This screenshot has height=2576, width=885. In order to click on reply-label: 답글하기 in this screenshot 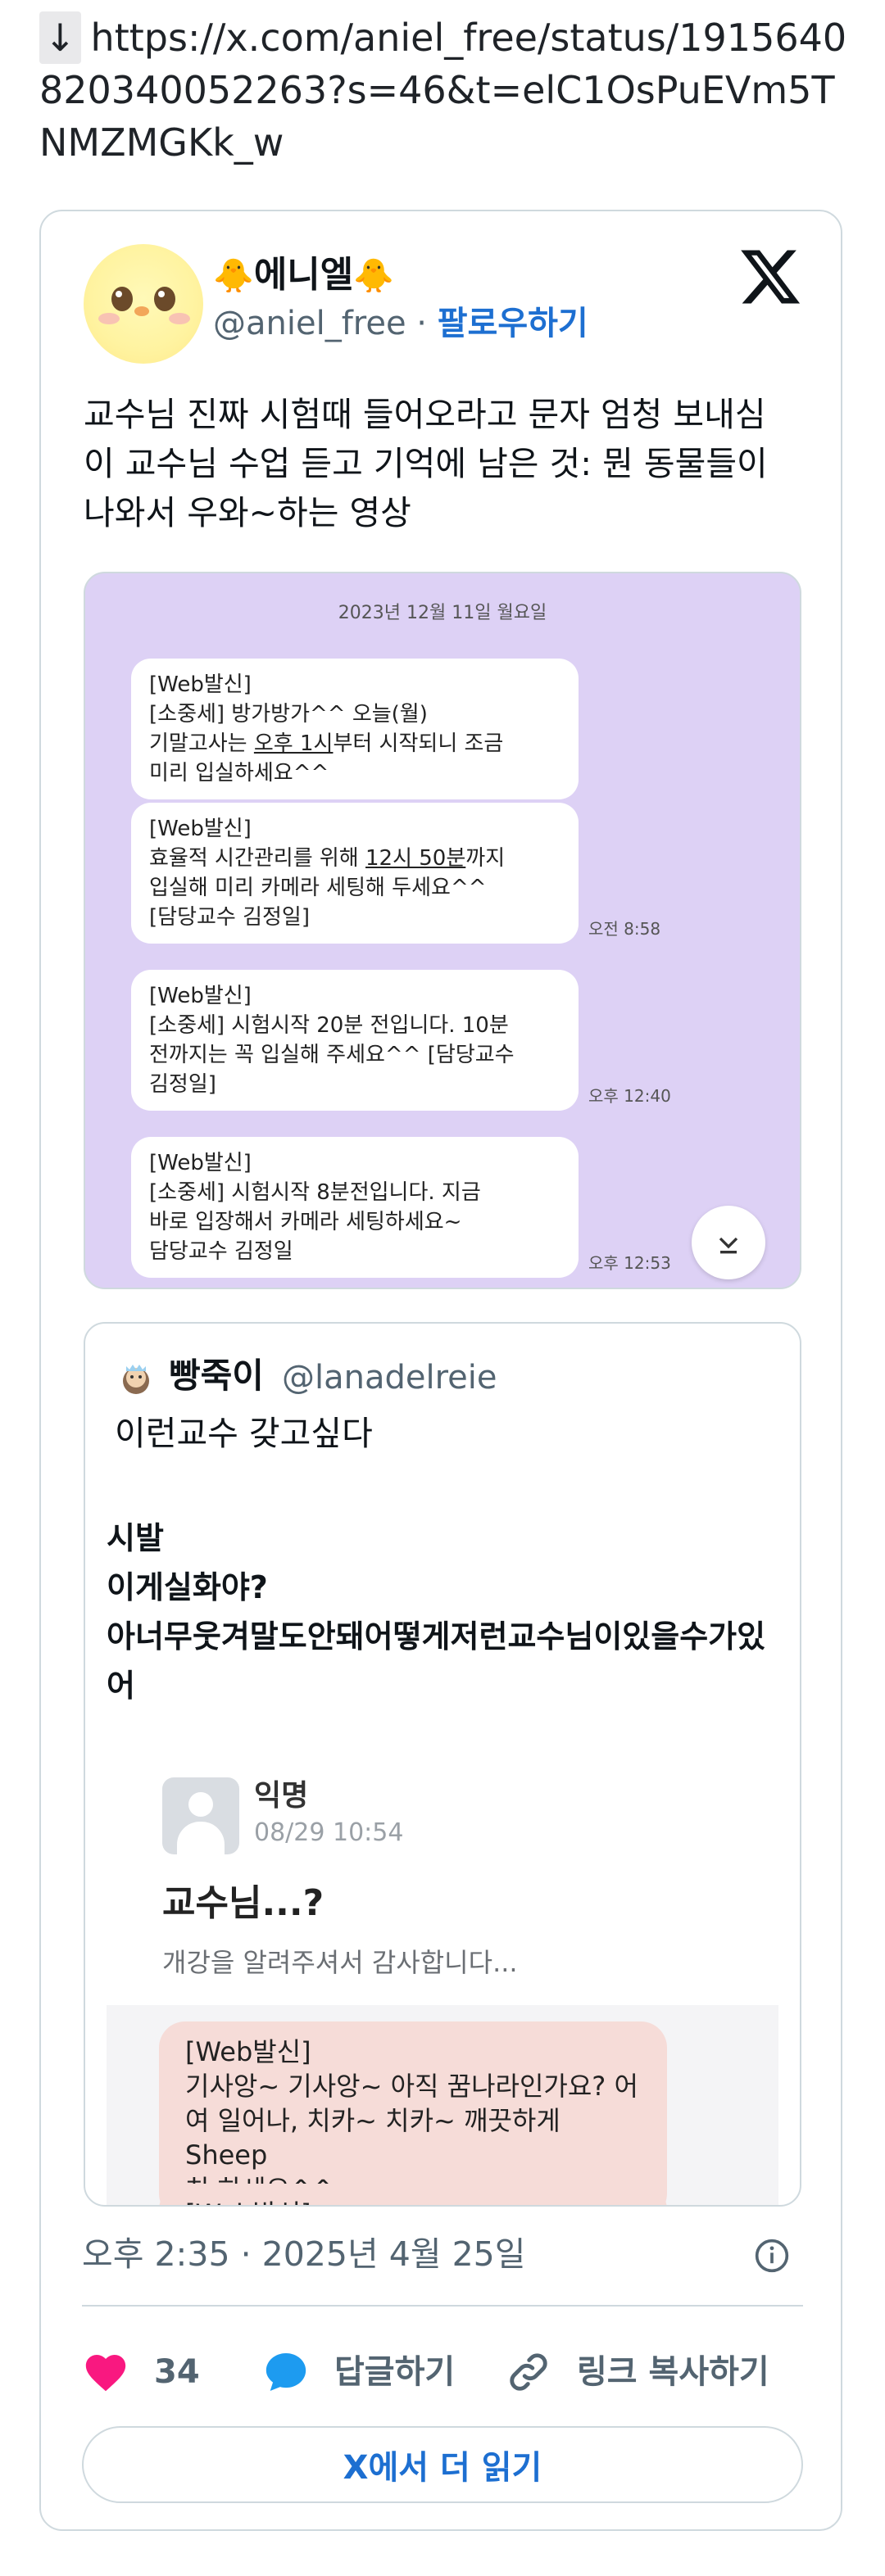, I will do `click(395, 2372)`.